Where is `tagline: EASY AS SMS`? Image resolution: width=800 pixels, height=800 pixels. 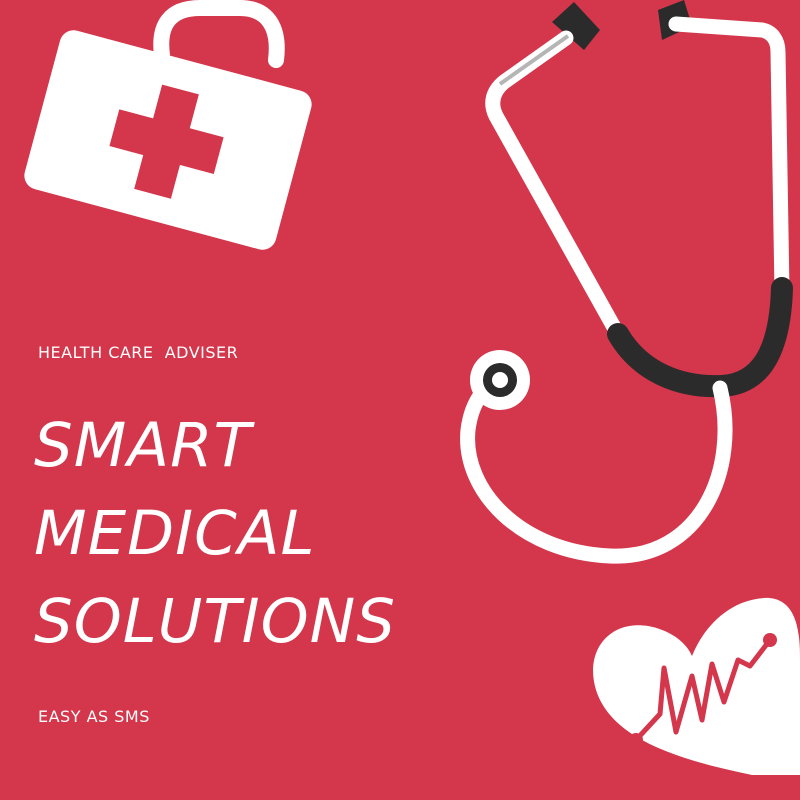
tagline: EASY AS SMS is located at coordinates (94, 716).